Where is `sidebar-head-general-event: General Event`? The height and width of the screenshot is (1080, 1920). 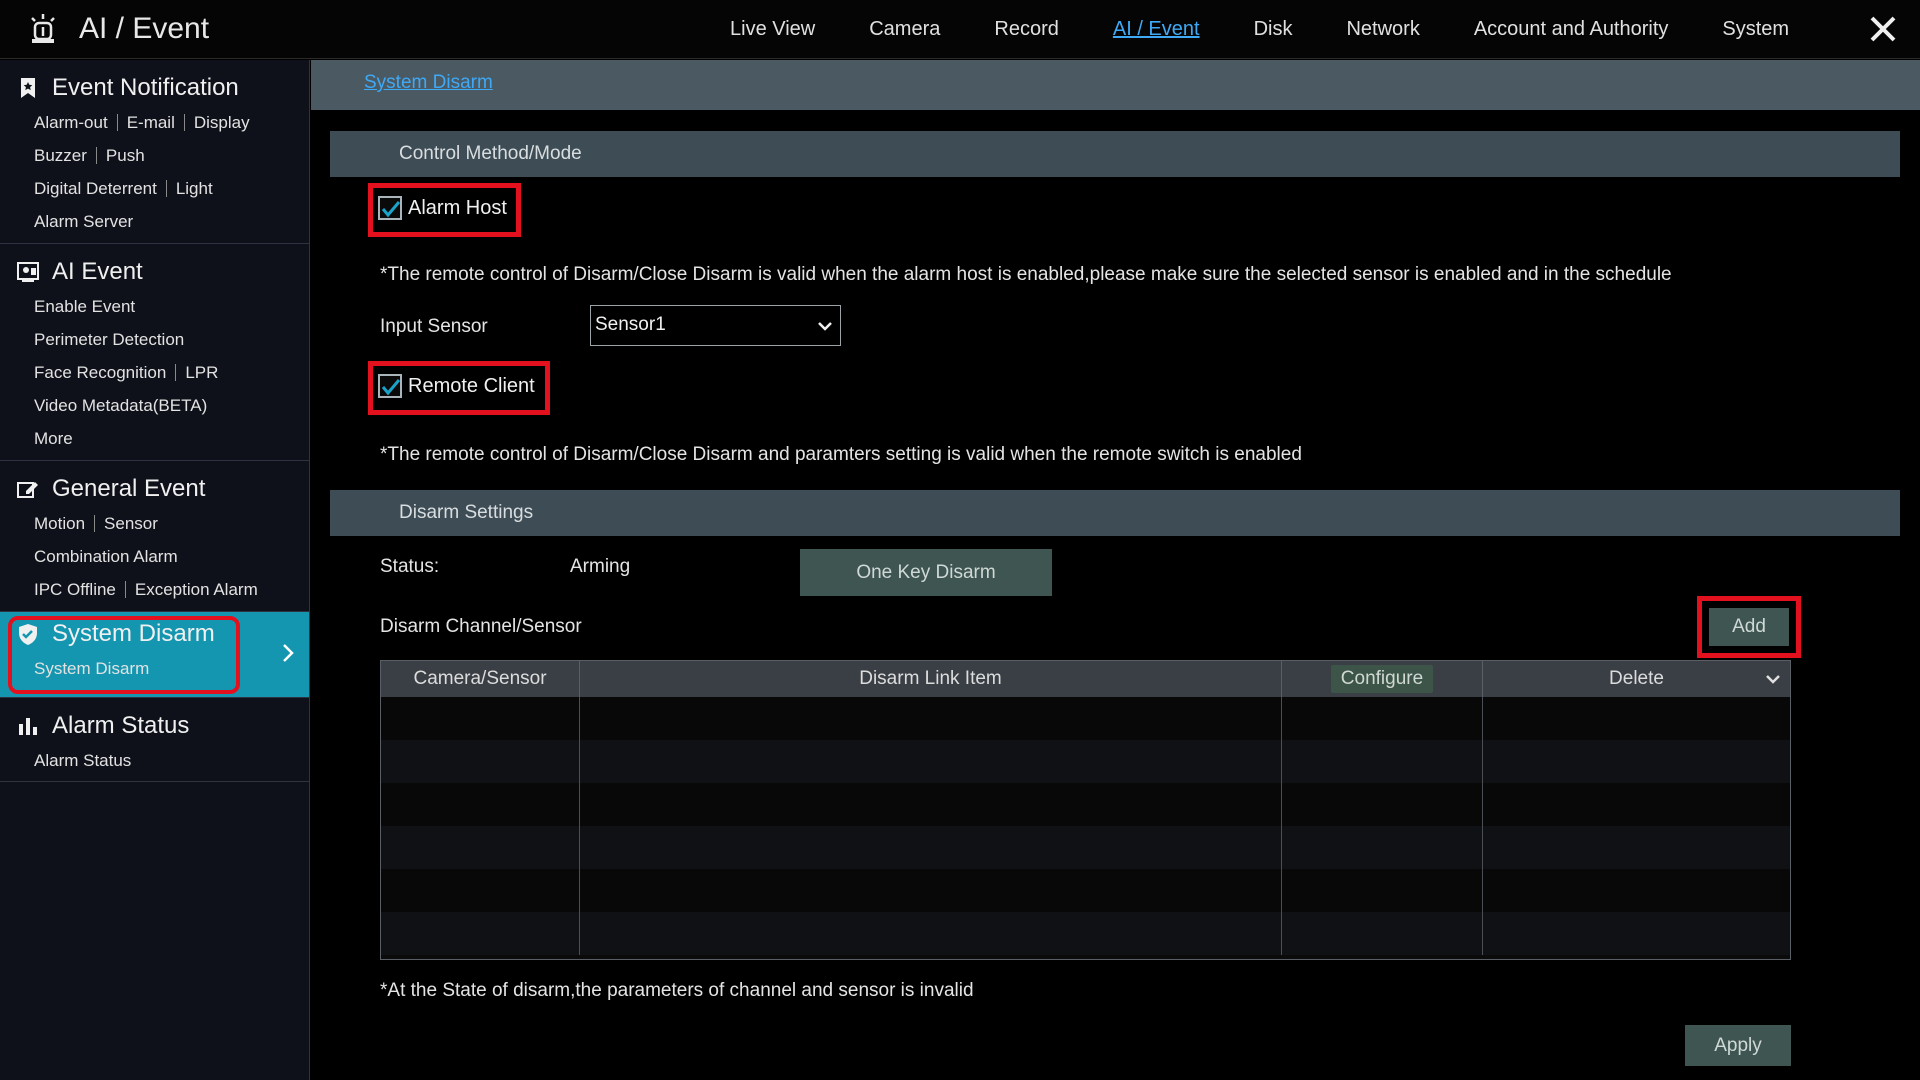 sidebar-head-general-event: General Event is located at coordinates (154, 489).